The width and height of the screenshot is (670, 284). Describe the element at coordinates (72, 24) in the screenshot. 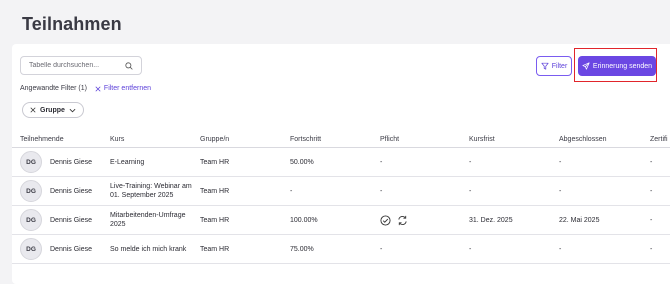

I see `page-title: Teilnahmen` at that location.